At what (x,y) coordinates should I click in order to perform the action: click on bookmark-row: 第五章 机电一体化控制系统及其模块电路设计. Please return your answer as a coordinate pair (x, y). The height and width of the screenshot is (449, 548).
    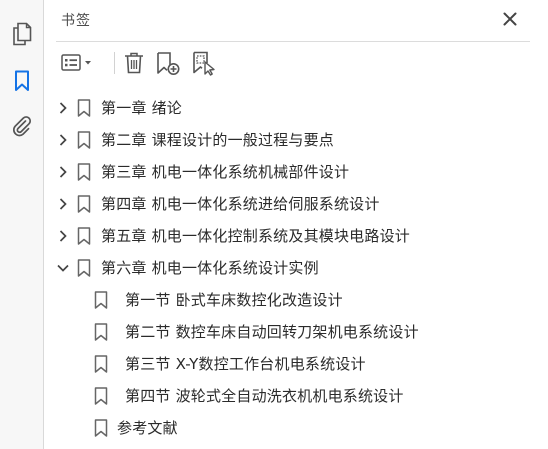
    Looking at the image, I should click on (296, 236).